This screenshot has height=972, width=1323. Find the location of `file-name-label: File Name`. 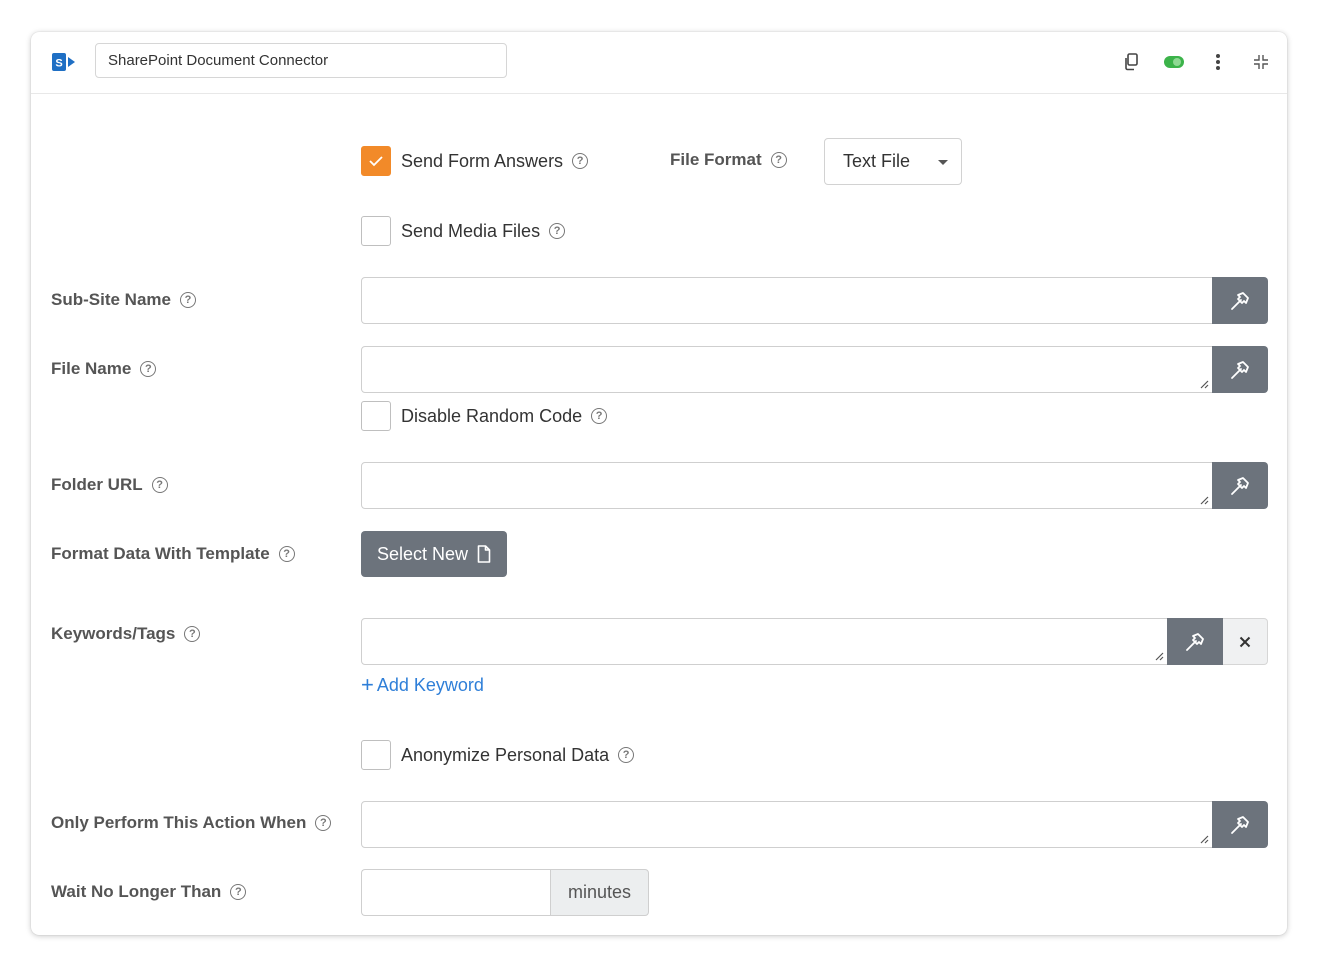

file-name-label: File Name is located at coordinates (91, 368).